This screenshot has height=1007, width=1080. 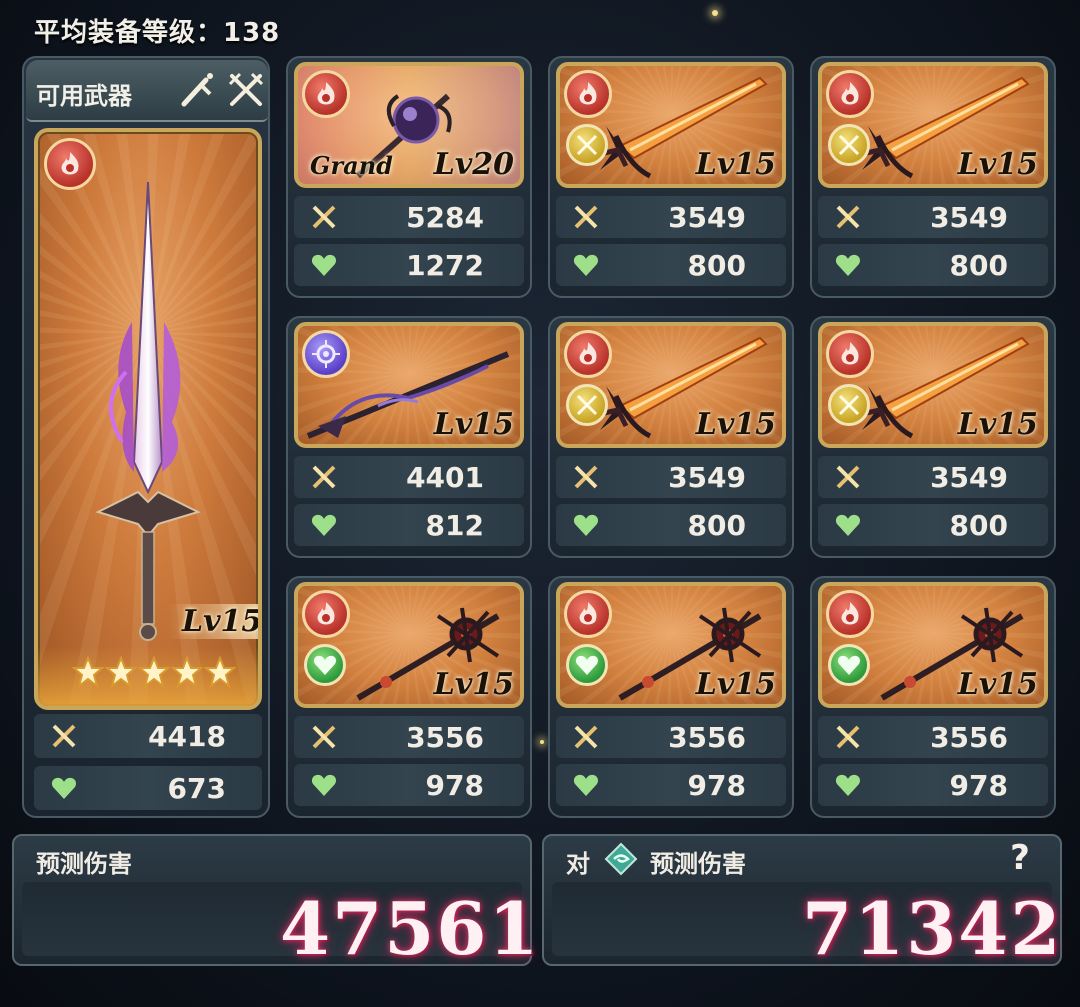 I want to click on predicted-damage-panel: 预测伤害 47561, so click(x=275, y=902).